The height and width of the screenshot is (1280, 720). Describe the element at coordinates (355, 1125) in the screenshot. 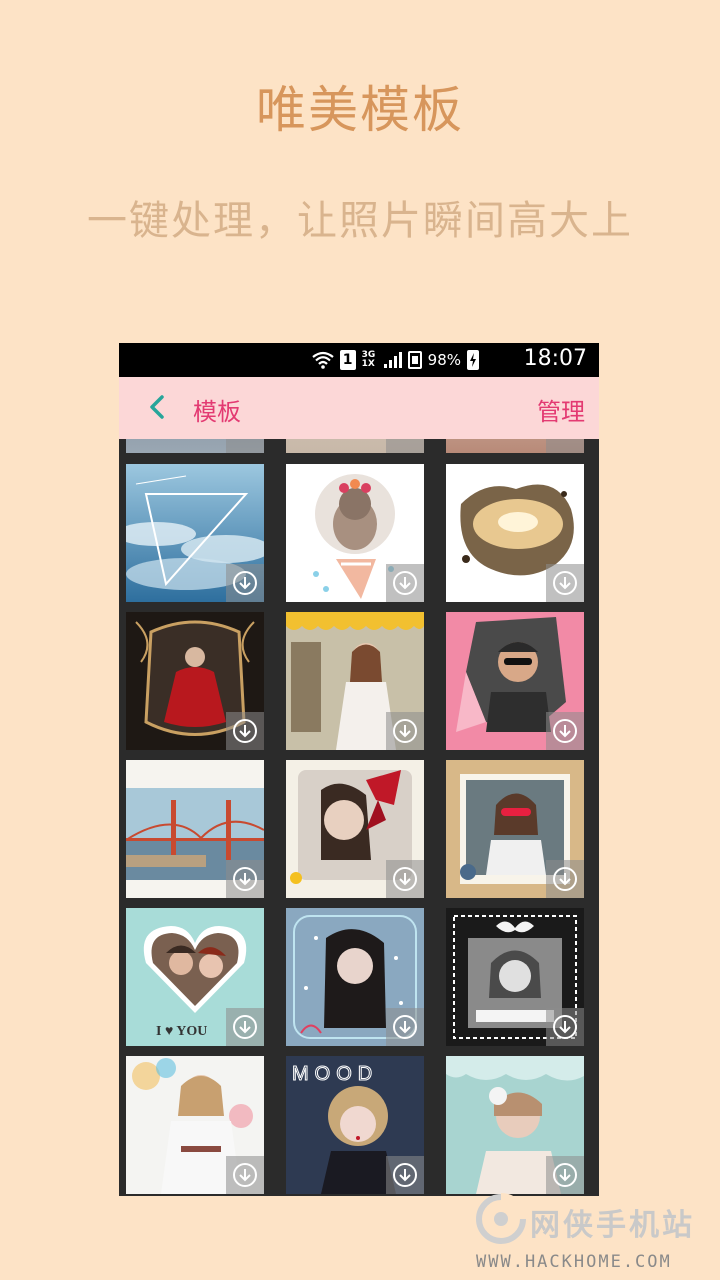

I see `template-tile-mood-curly-hair: MOOD` at that location.